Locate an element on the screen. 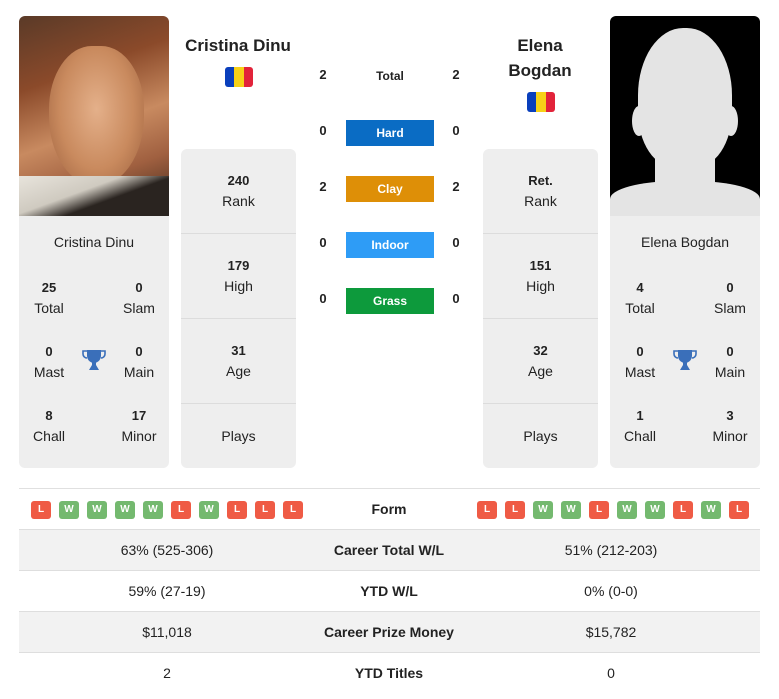 This screenshot has height=699, width=779. row-label: Career Prize Money is located at coordinates (389, 632).